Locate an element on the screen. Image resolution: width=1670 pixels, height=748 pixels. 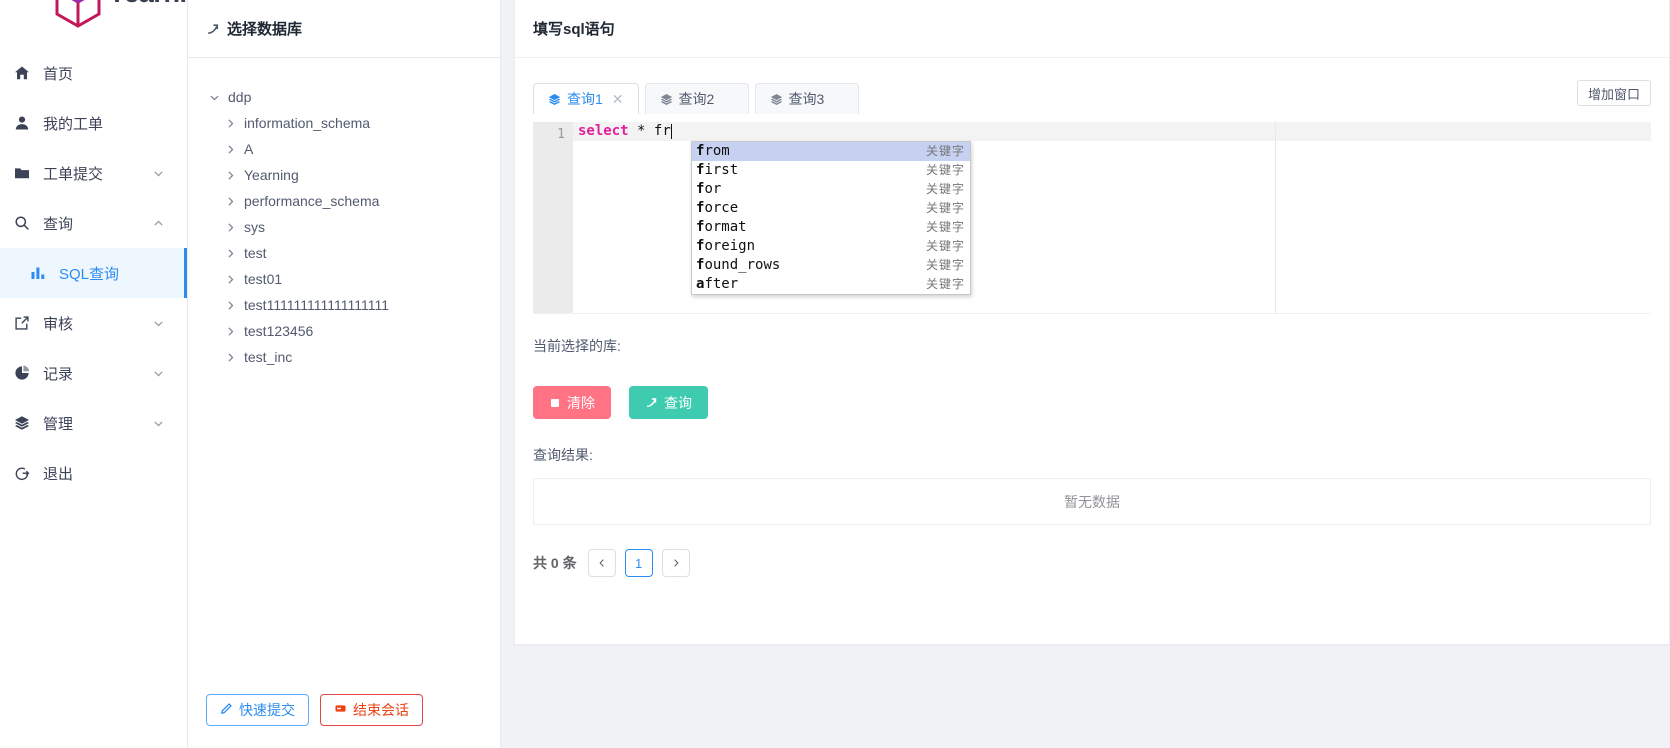
line-number: 1 is located at coordinates (561, 134).